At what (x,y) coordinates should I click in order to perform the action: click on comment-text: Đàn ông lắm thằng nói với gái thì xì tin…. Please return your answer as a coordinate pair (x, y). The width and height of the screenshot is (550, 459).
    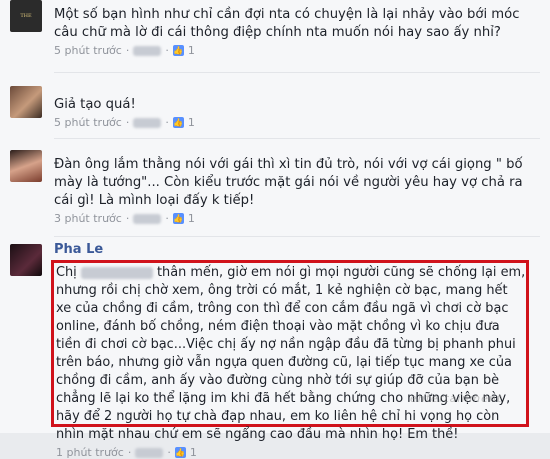
    Looking at the image, I should click on (288, 182).